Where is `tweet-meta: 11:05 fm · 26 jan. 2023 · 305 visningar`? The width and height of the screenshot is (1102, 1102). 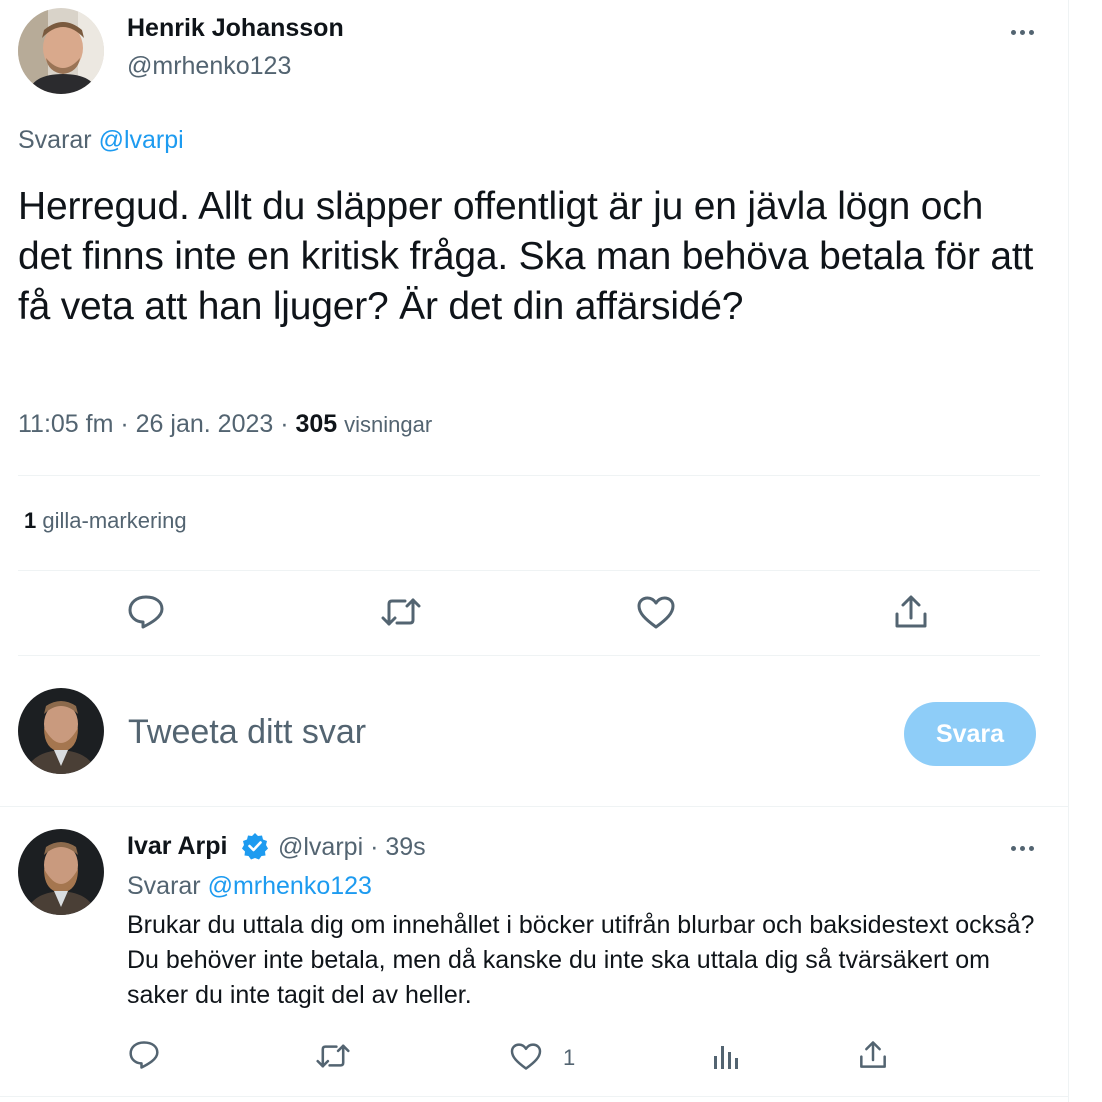
tweet-meta: 11:05 fm · 26 jan. 2023 · 305 visningar is located at coordinates (225, 424).